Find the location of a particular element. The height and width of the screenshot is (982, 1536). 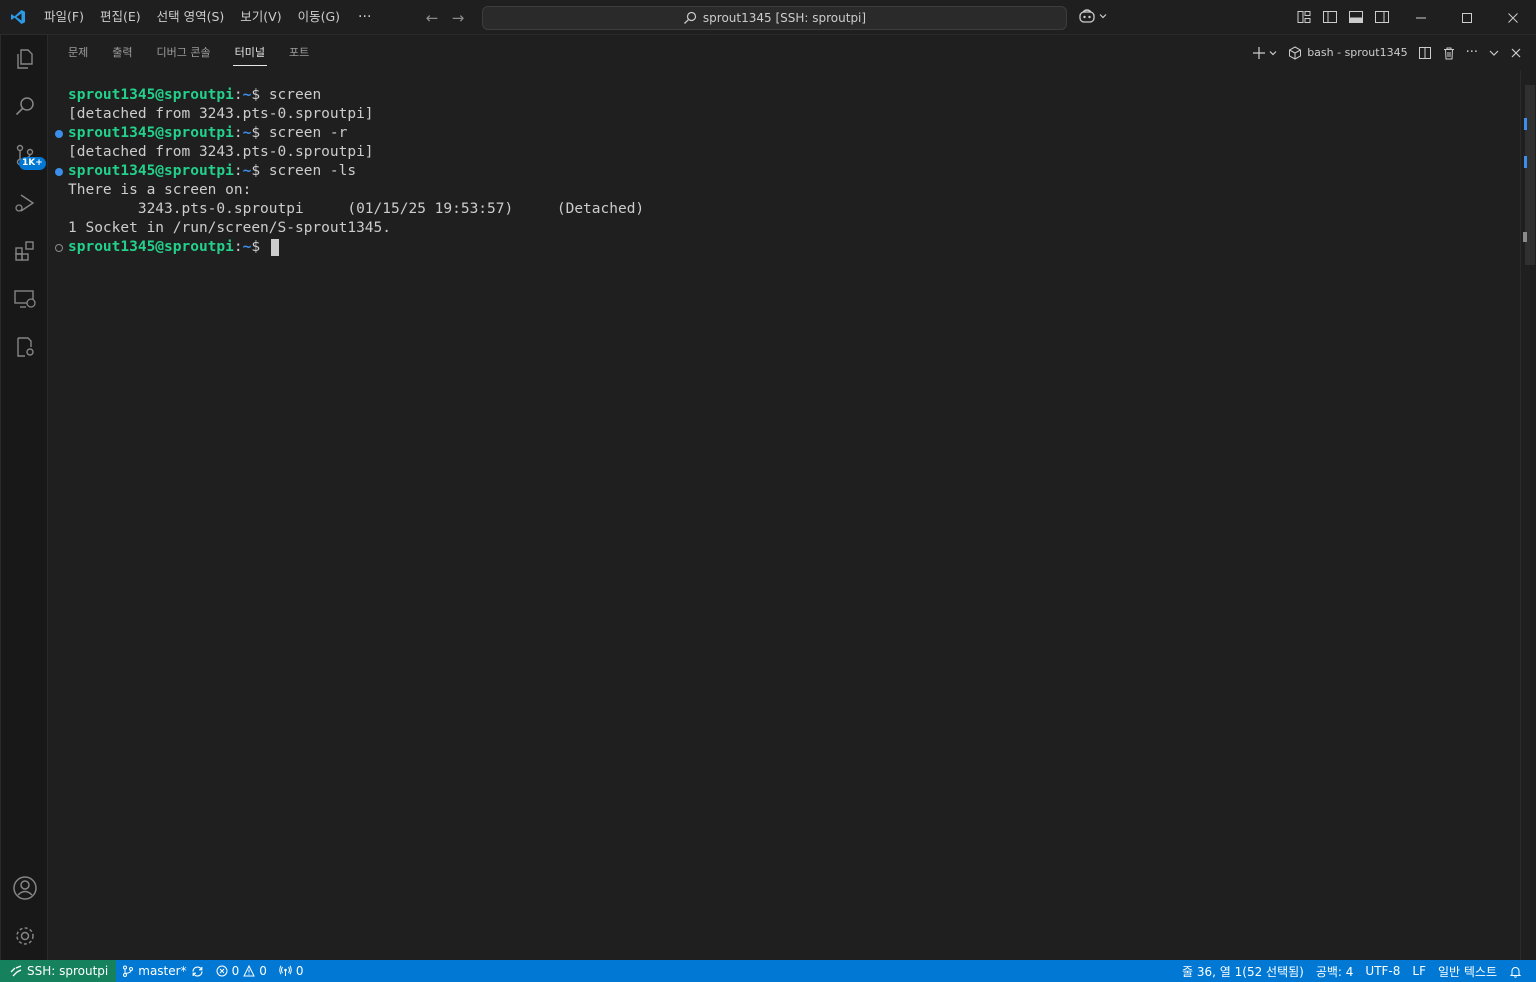

terminal-prompt-line: sprout1345@sproutpi:~$ screen -ls is located at coordinates (212, 171).